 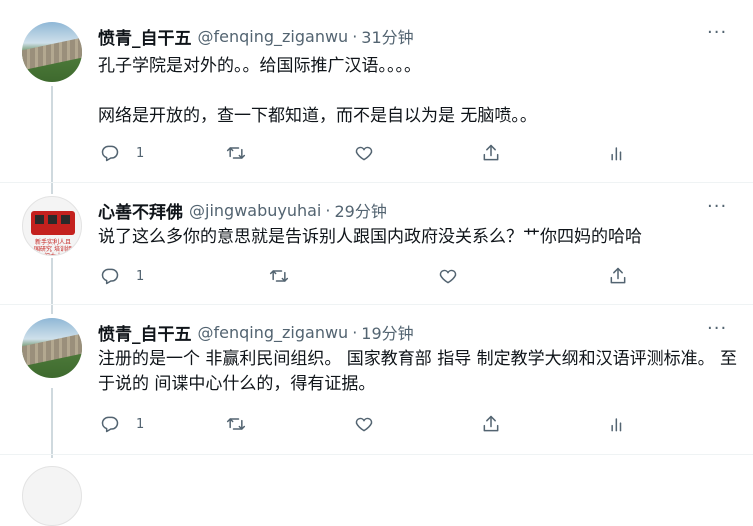 What do you see at coordinates (360, 210) in the screenshot?
I see `timestamp: 29分钟` at bounding box center [360, 210].